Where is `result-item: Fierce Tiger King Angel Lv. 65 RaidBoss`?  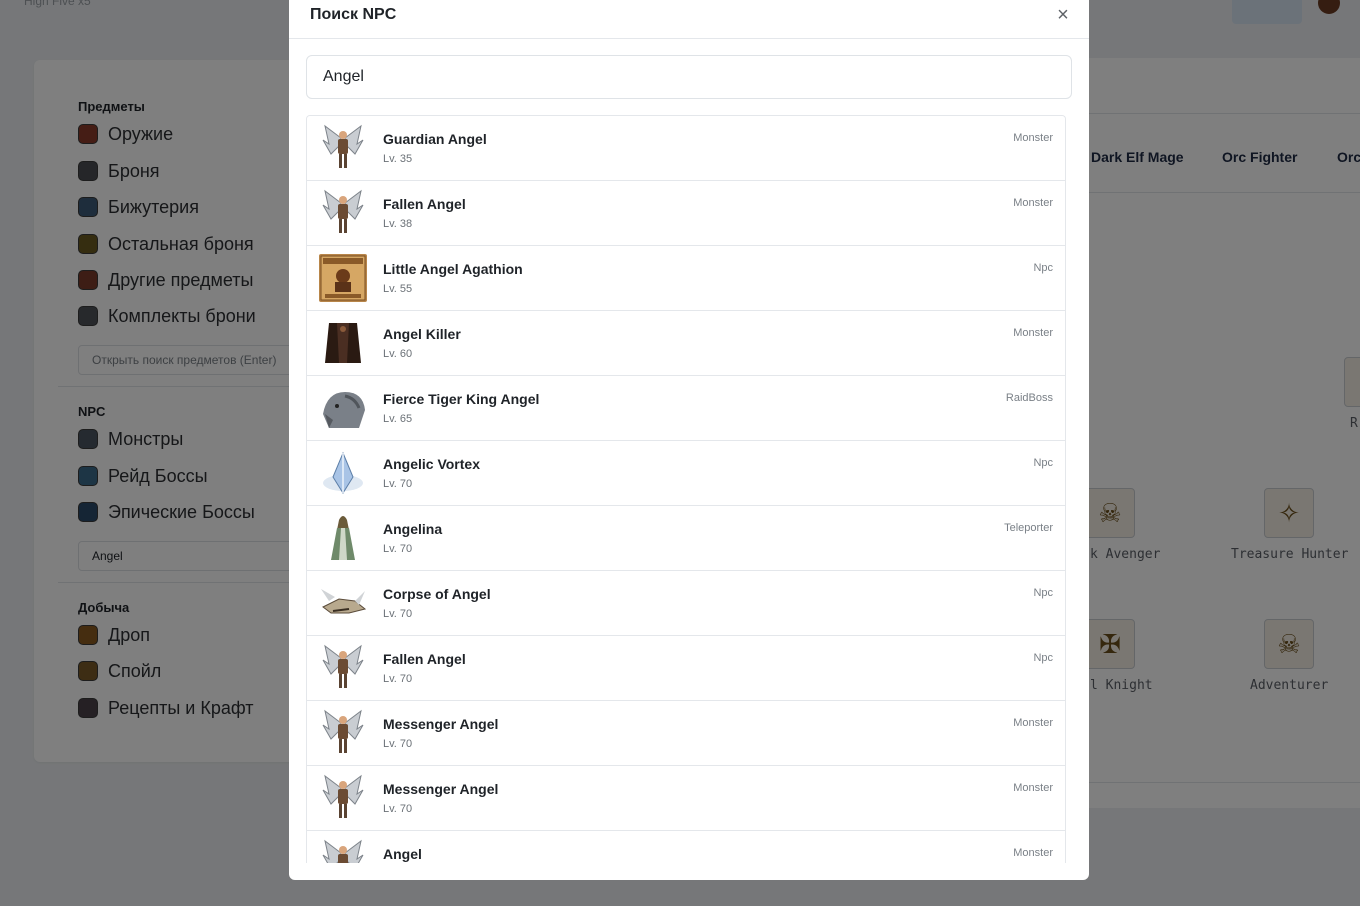 result-item: Fierce Tiger King Angel Lv. 65 RaidBoss is located at coordinates (686, 408).